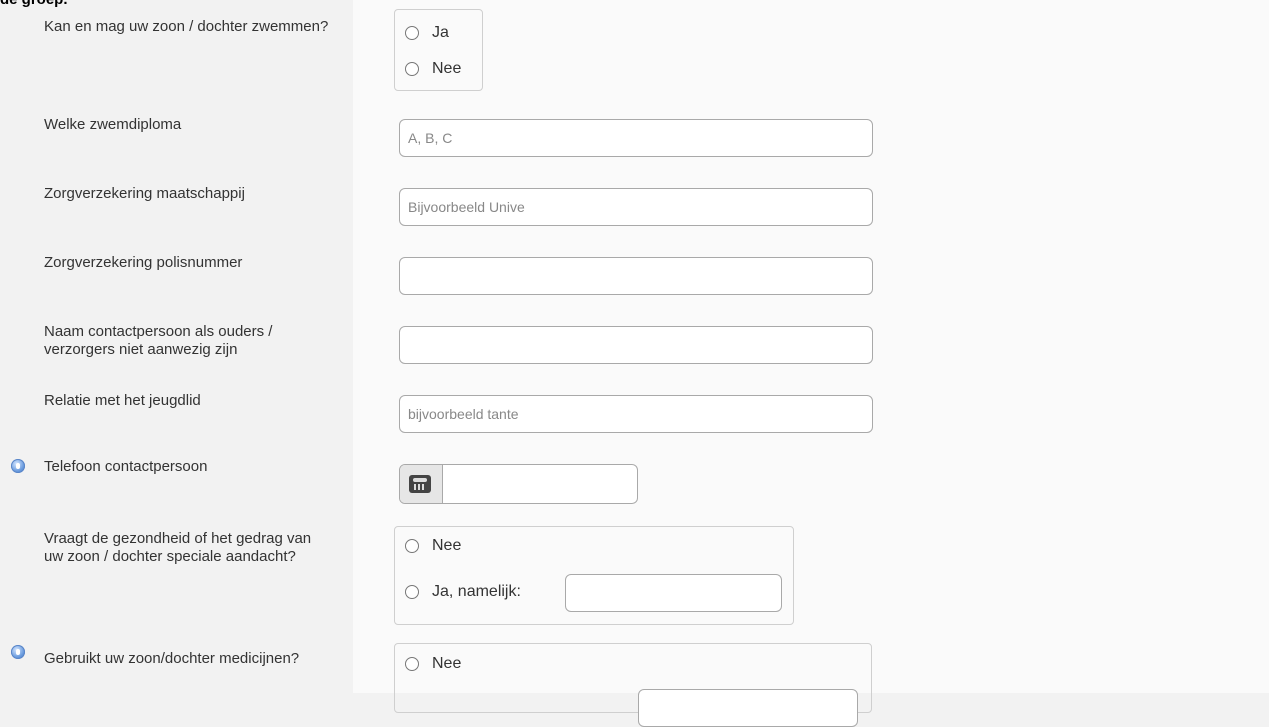 Image resolution: width=1269 pixels, height=727 pixels. I want to click on swim-option-nee: Nee, so click(433, 69).